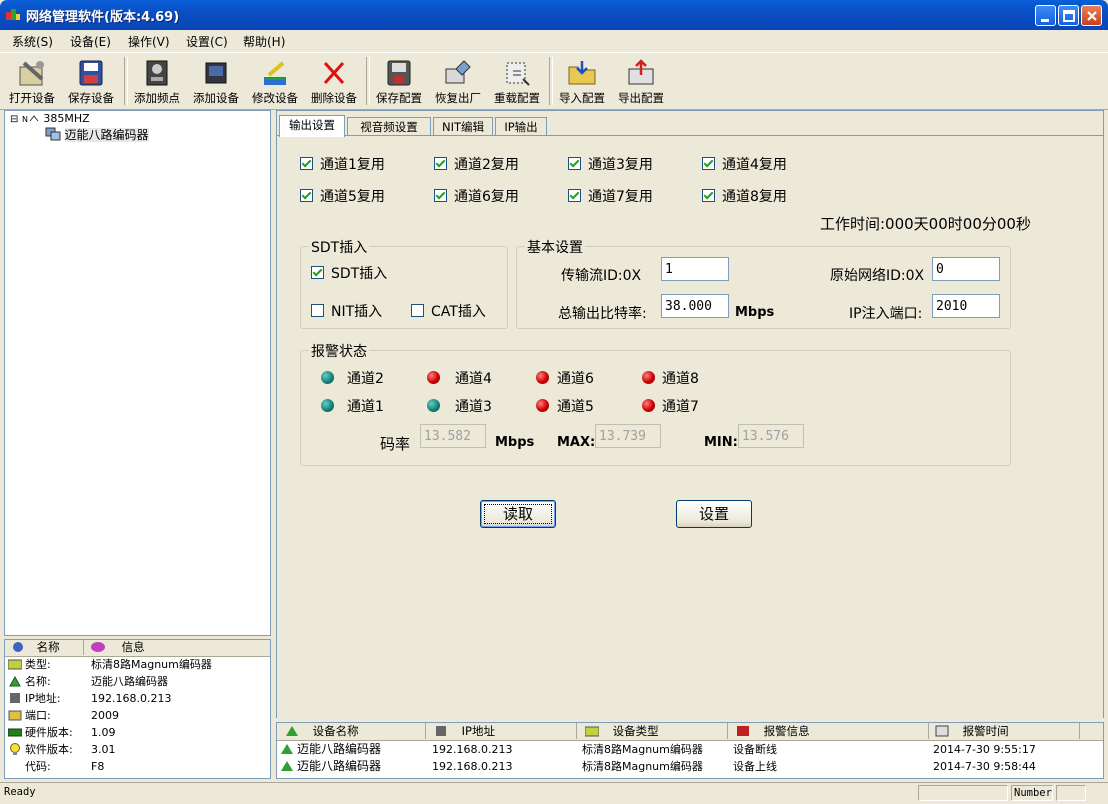 The width and height of the screenshot is (1108, 804). What do you see at coordinates (963, 793) in the screenshot?
I see `status-panel-blank` at bounding box center [963, 793].